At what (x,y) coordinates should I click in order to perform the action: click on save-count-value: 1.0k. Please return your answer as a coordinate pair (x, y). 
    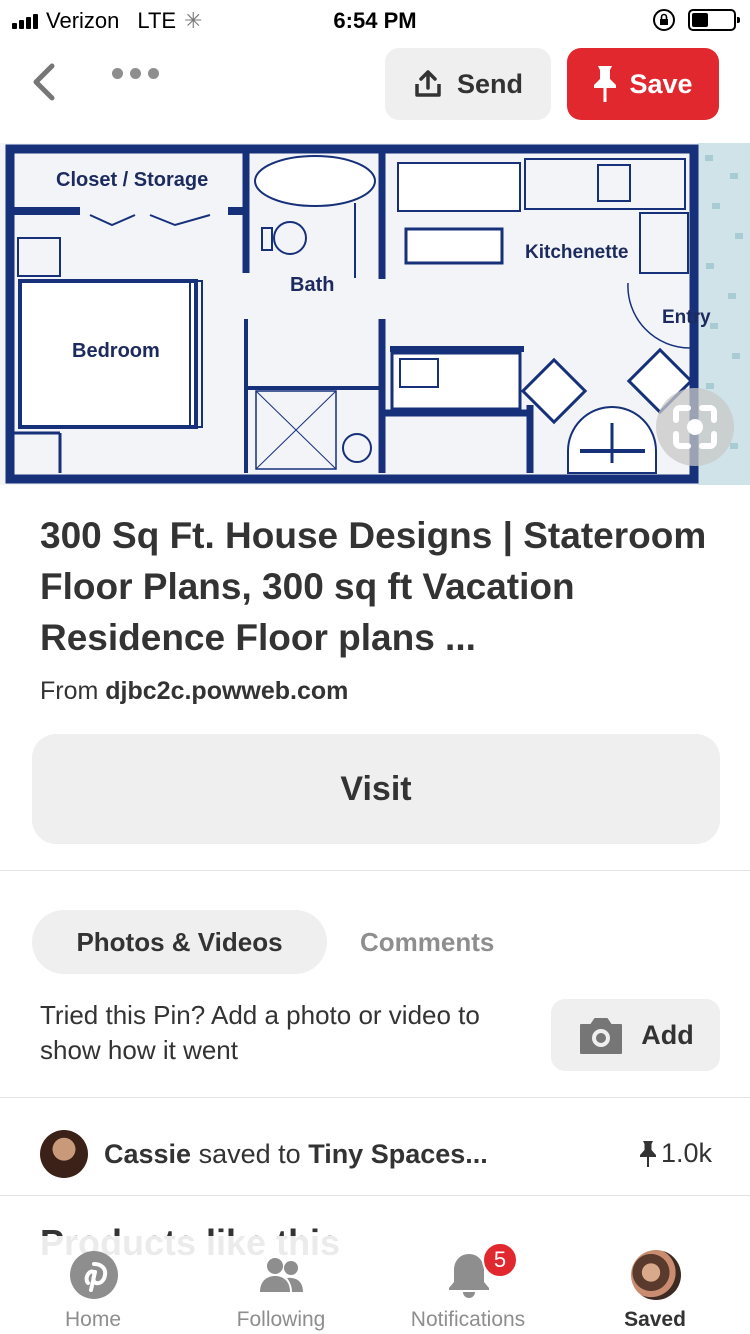
    Looking at the image, I should click on (686, 1153).